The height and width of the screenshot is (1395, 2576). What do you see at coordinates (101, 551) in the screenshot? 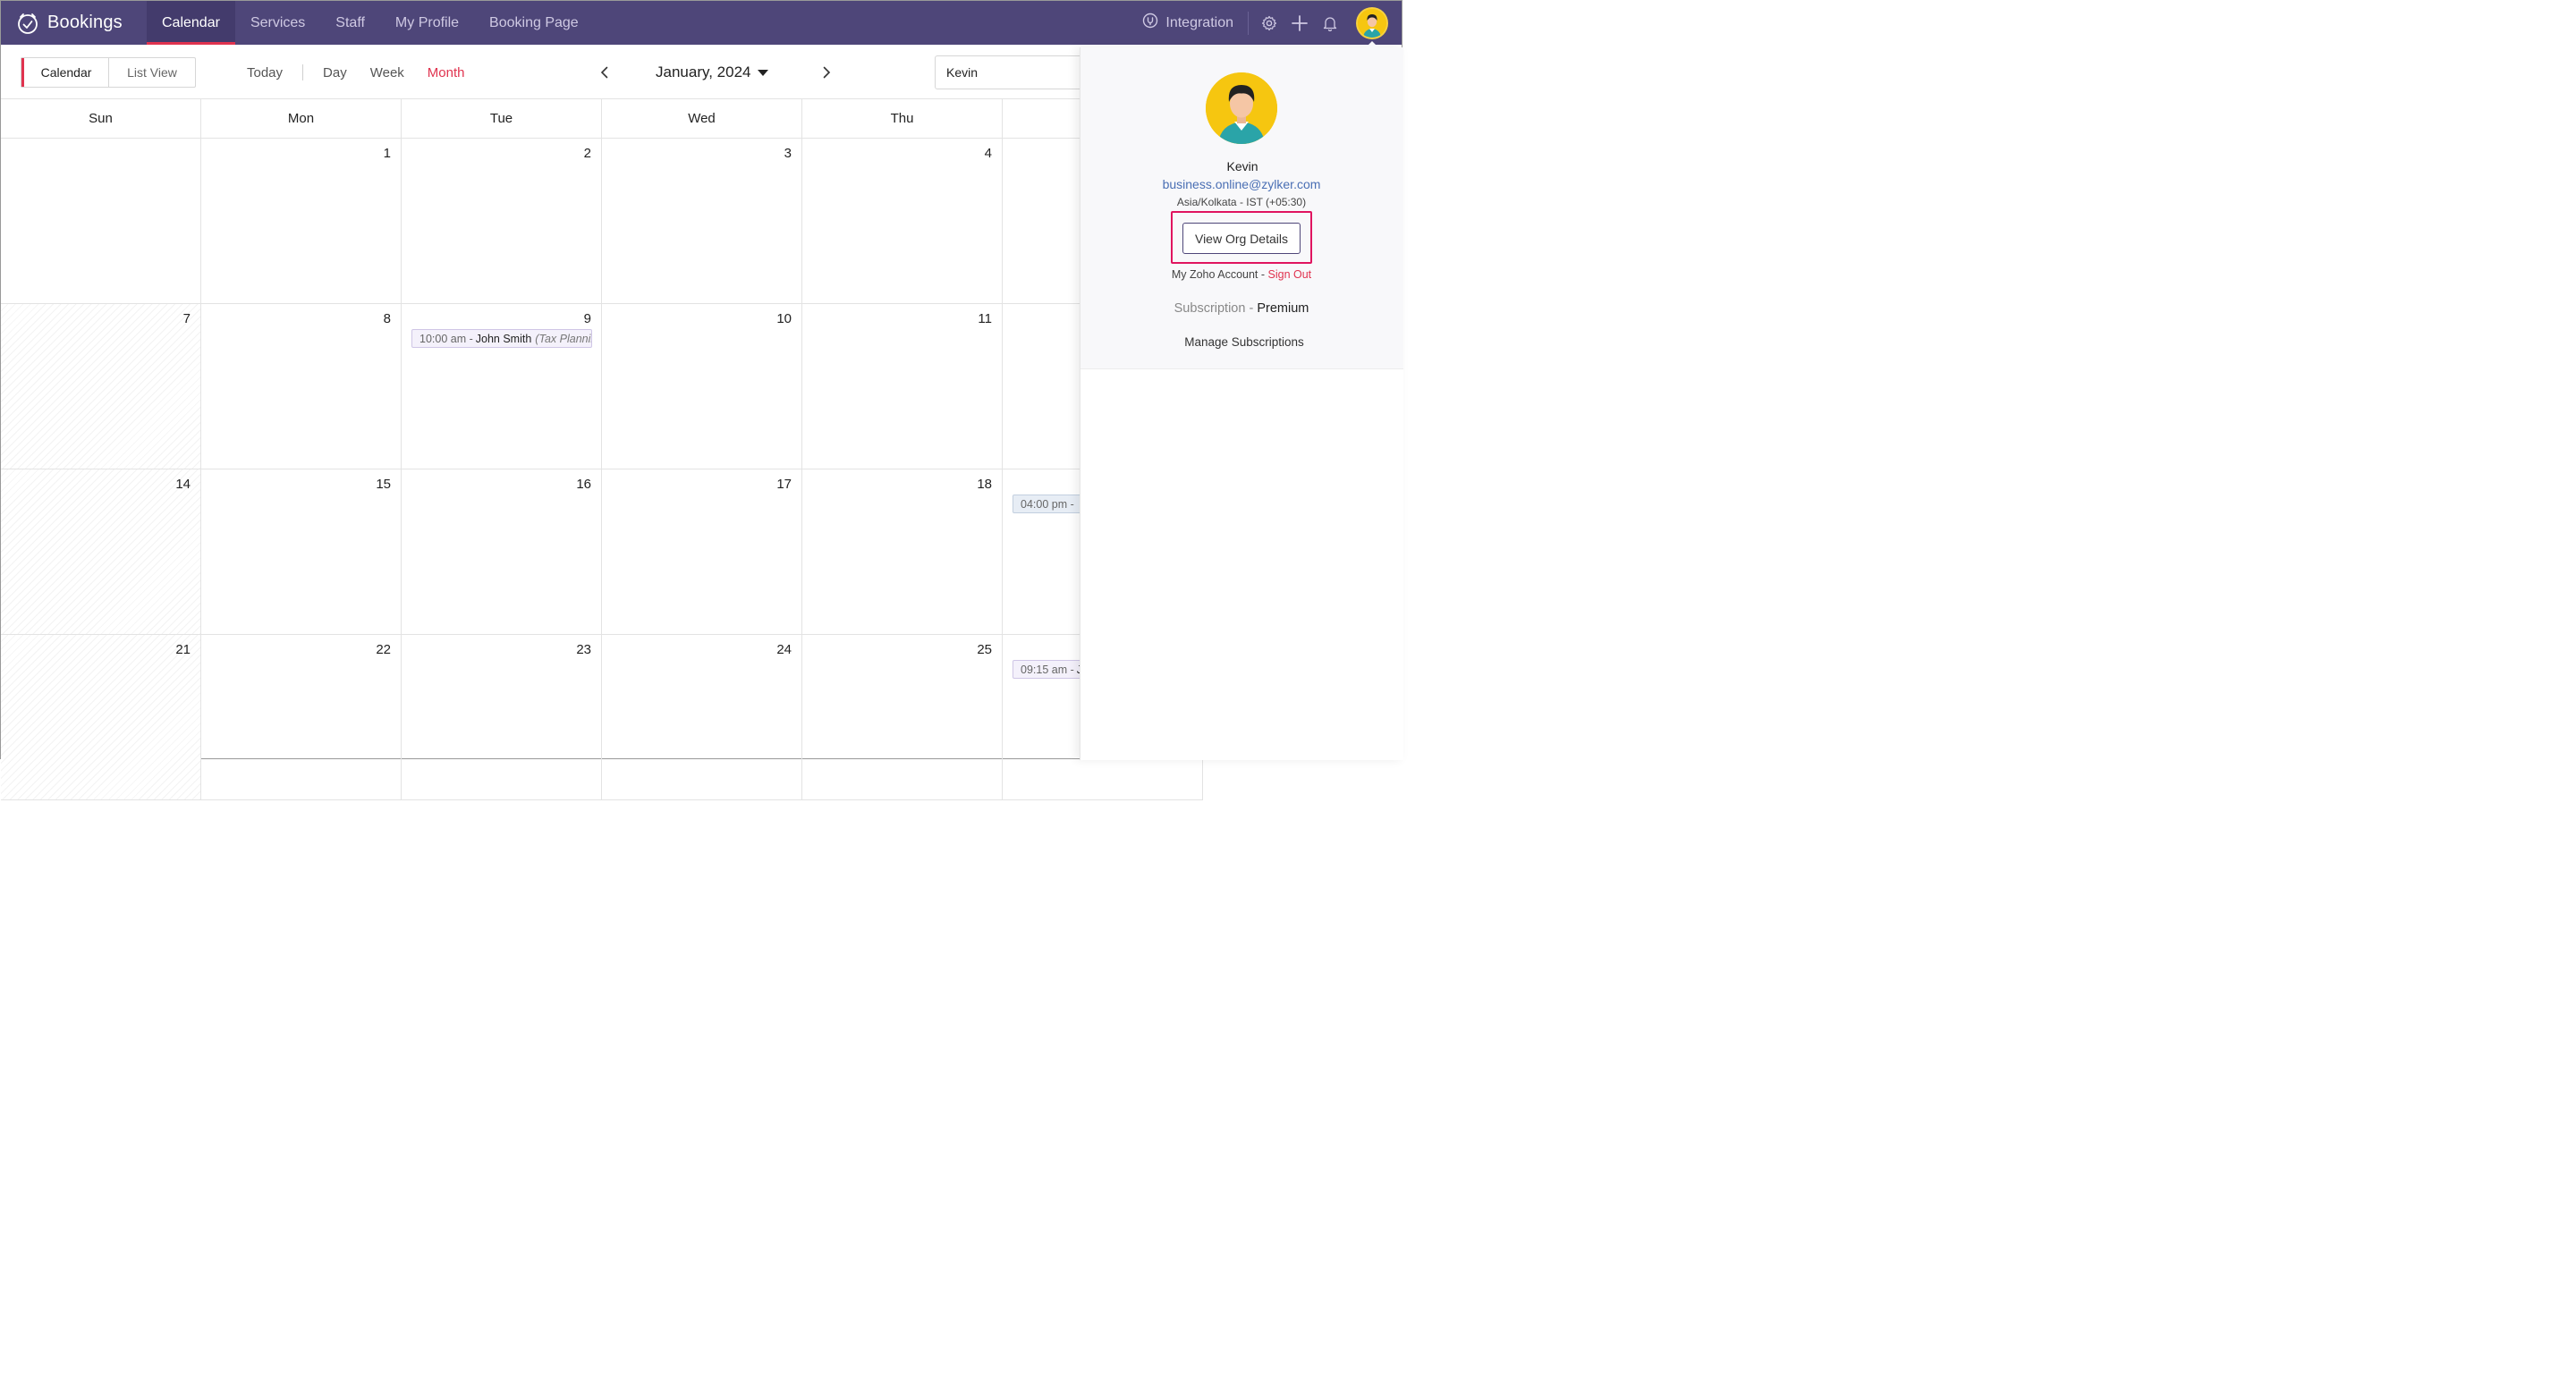
I see `day-cell: 14` at bounding box center [101, 551].